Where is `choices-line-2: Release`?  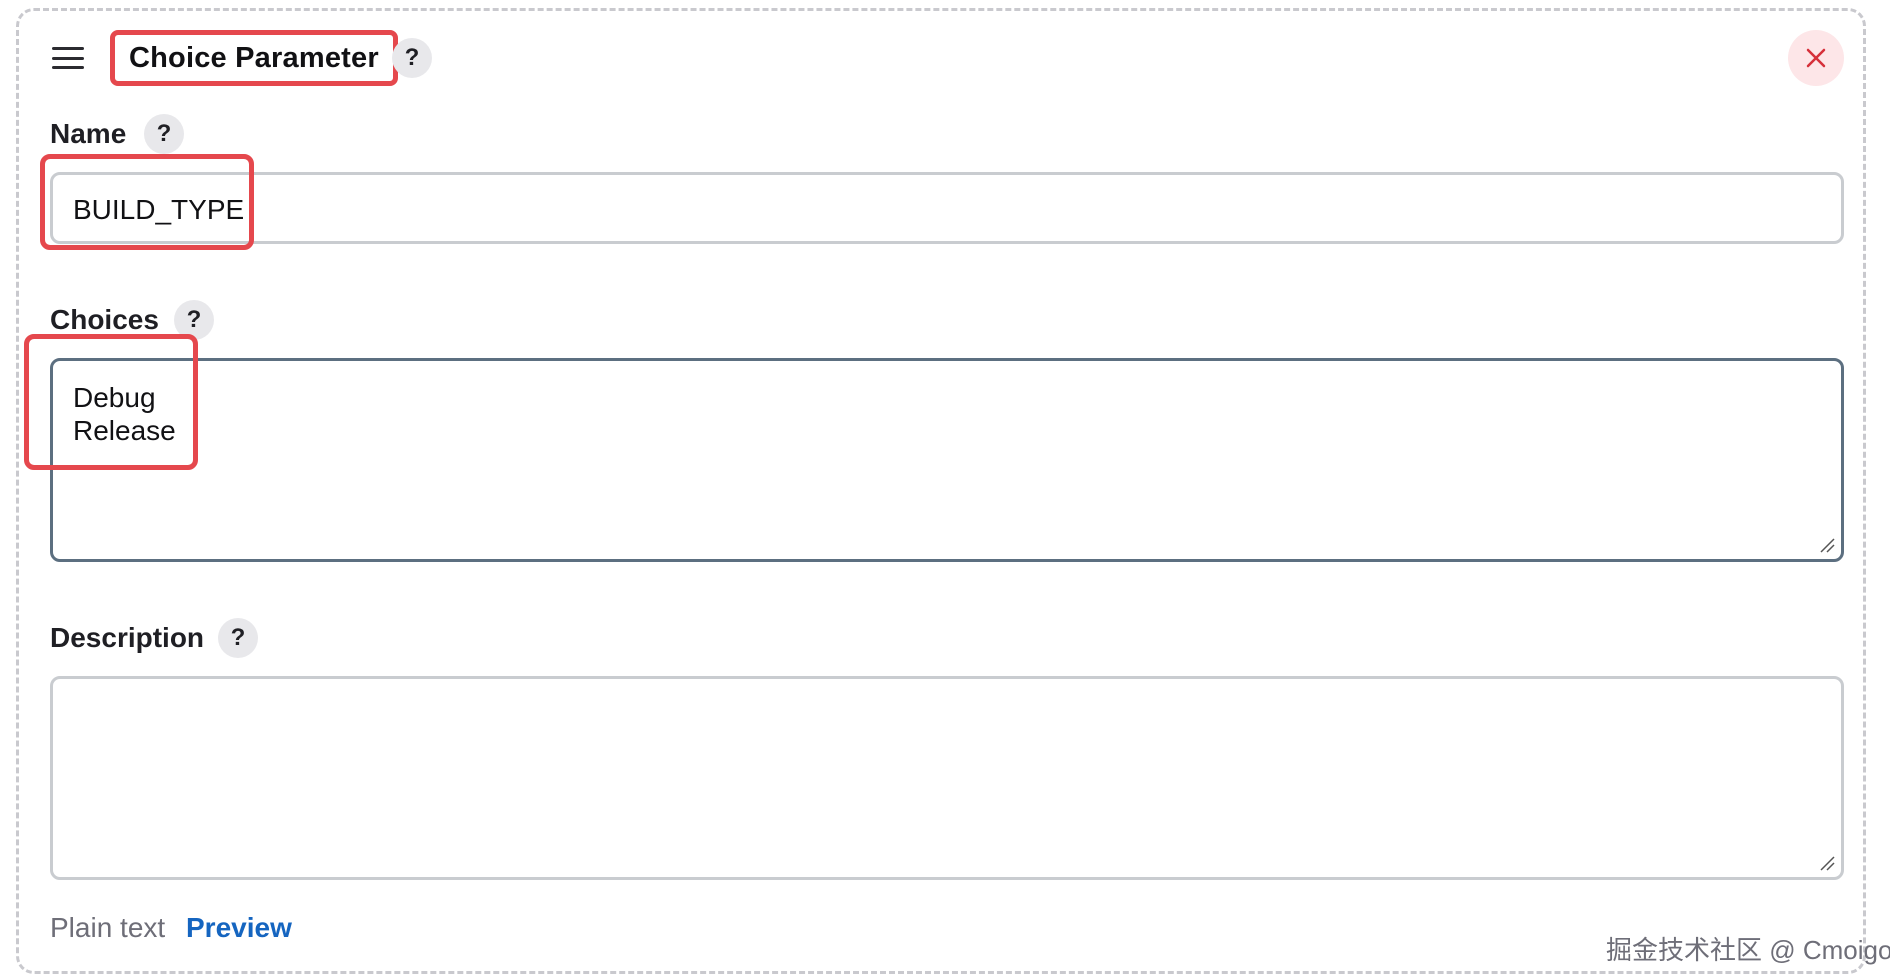
choices-line-2: Release is located at coordinates (124, 430).